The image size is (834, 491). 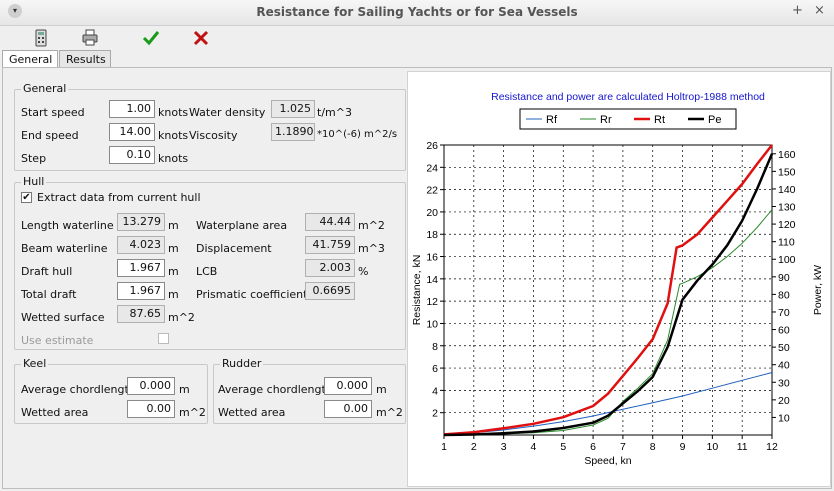 What do you see at coordinates (371, 248) in the screenshot?
I see `displacement-unit: m^3` at bounding box center [371, 248].